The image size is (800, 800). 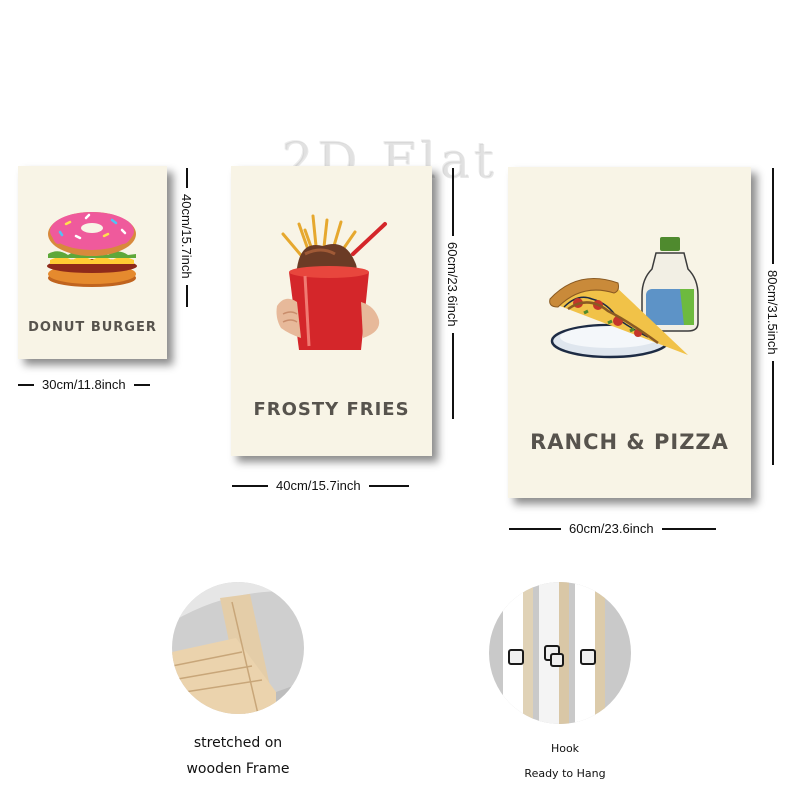 I want to click on poster-title: FROSTY FRIES, so click(x=331, y=409).